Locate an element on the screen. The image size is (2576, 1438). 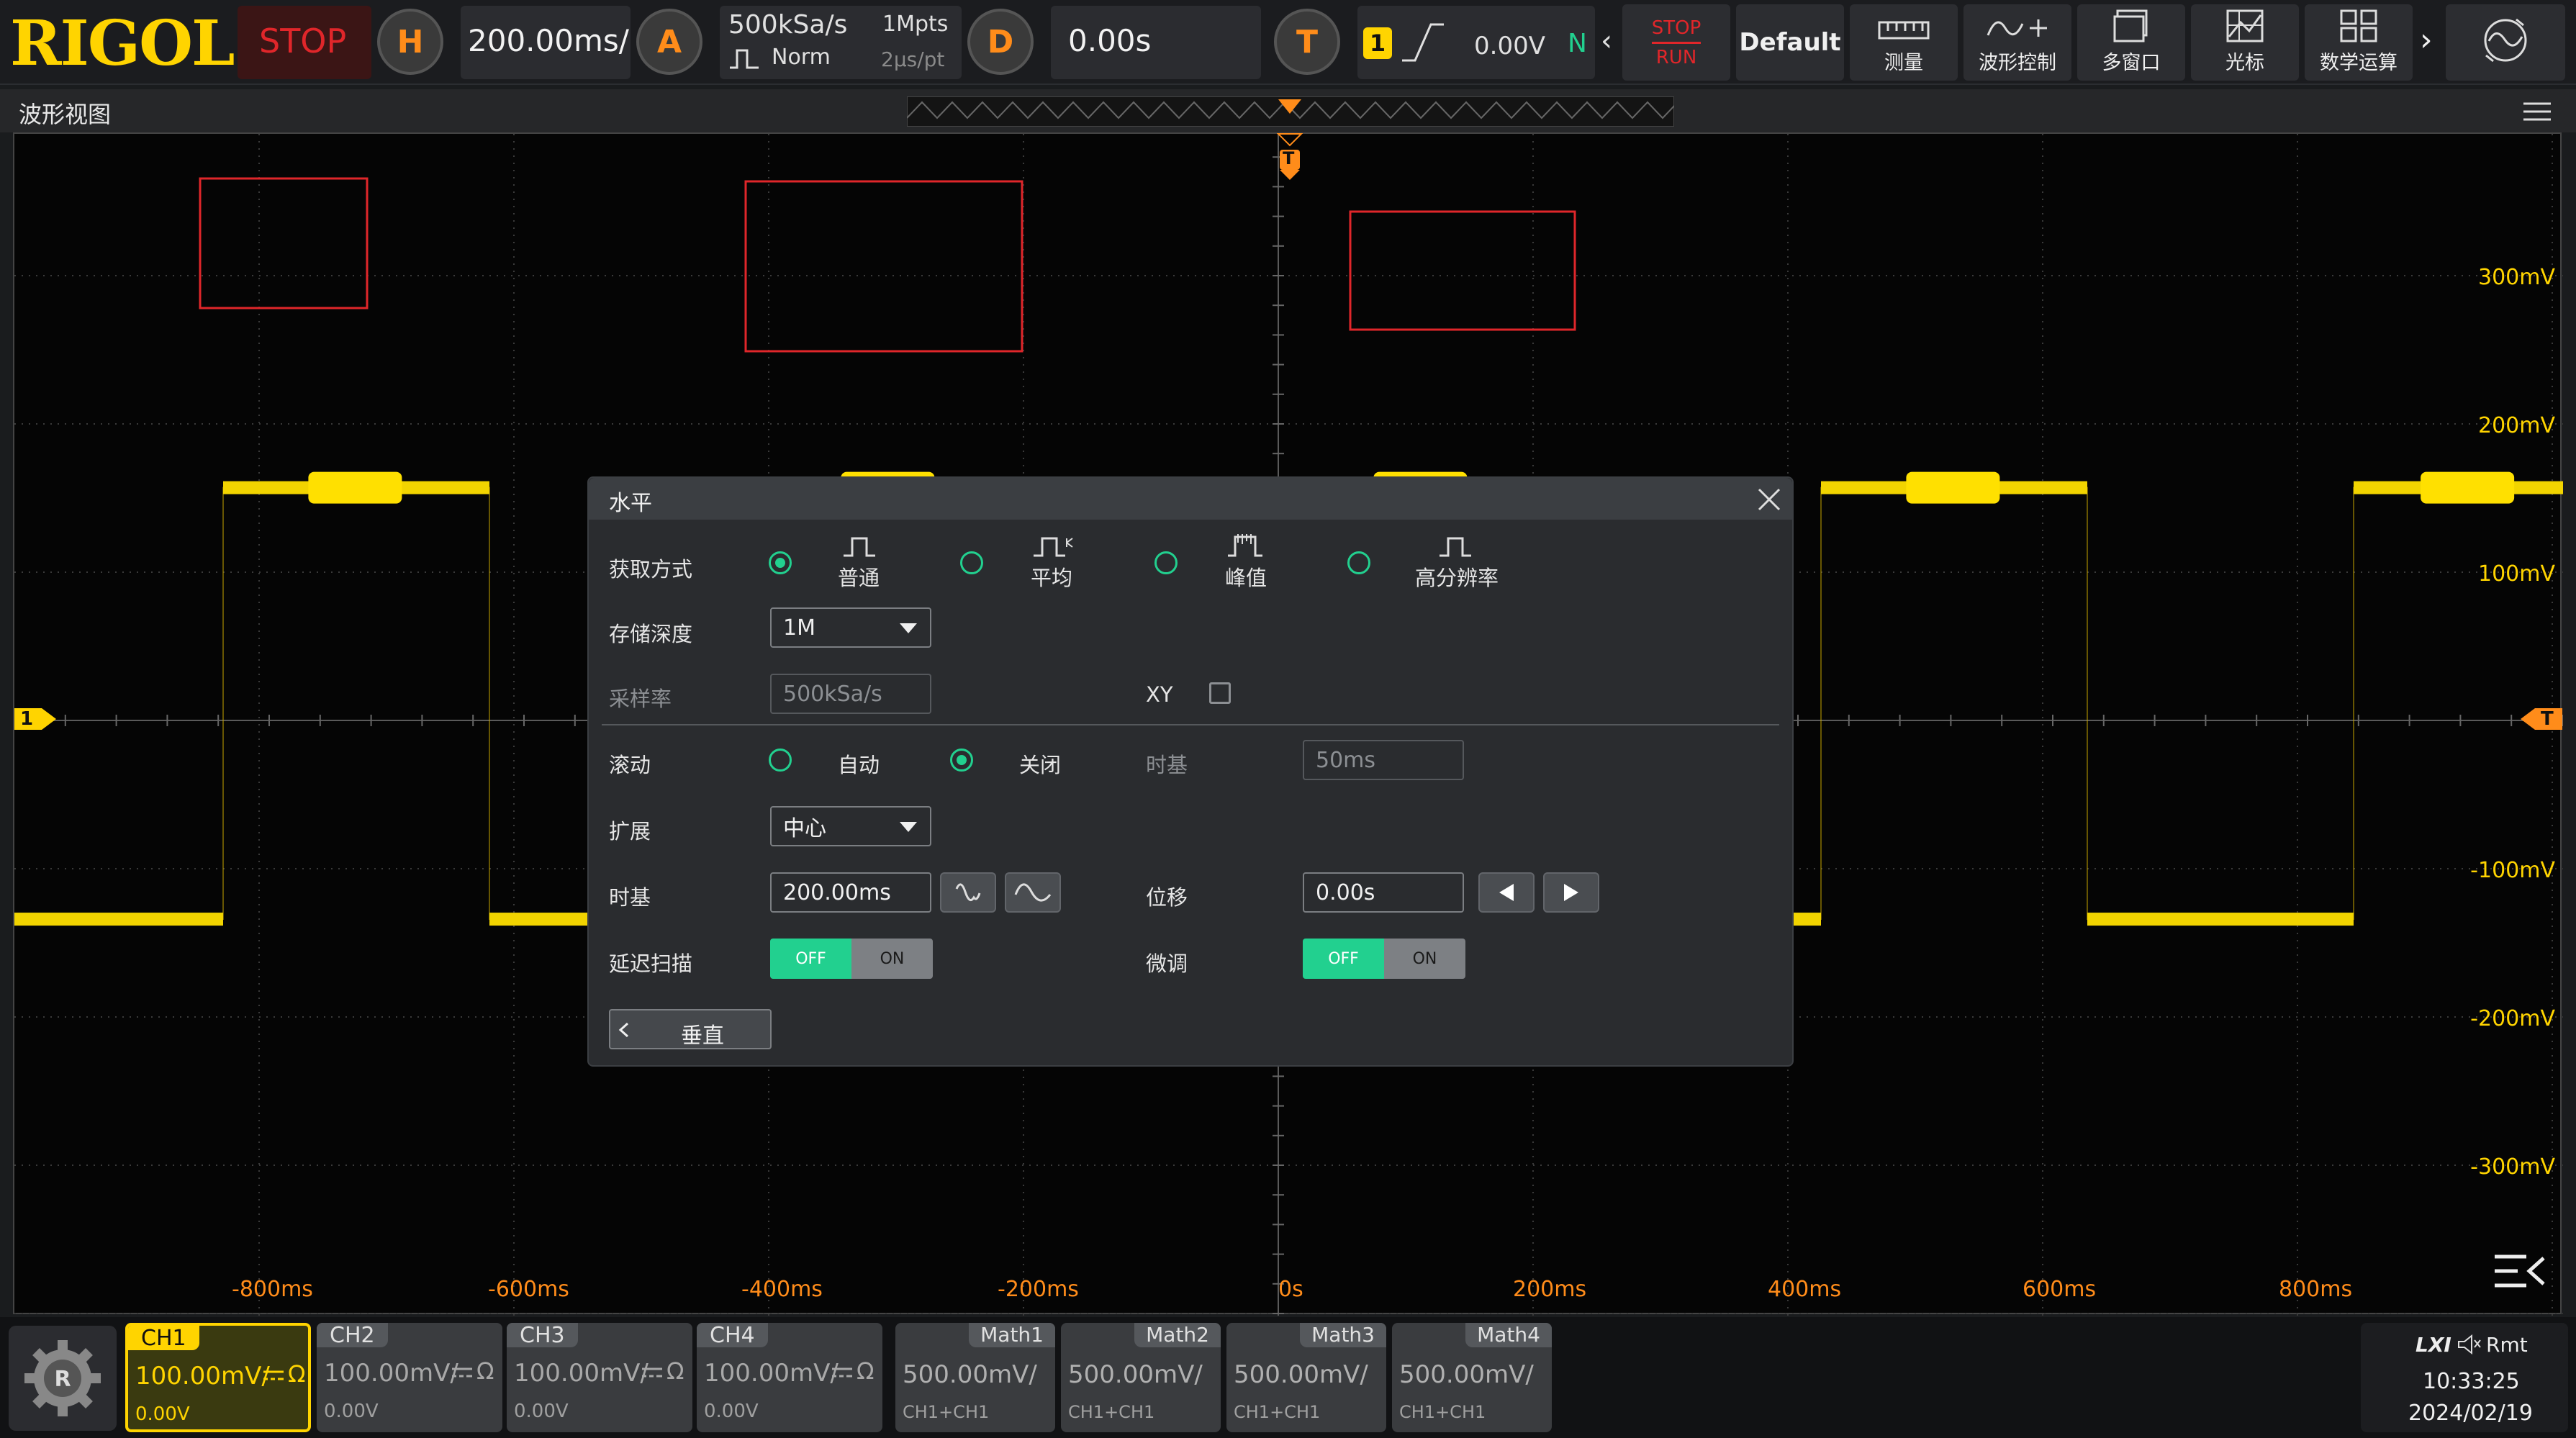
math1-tile: Math1 500.00mV/ CH1+CH1 is located at coordinates (975, 1377).